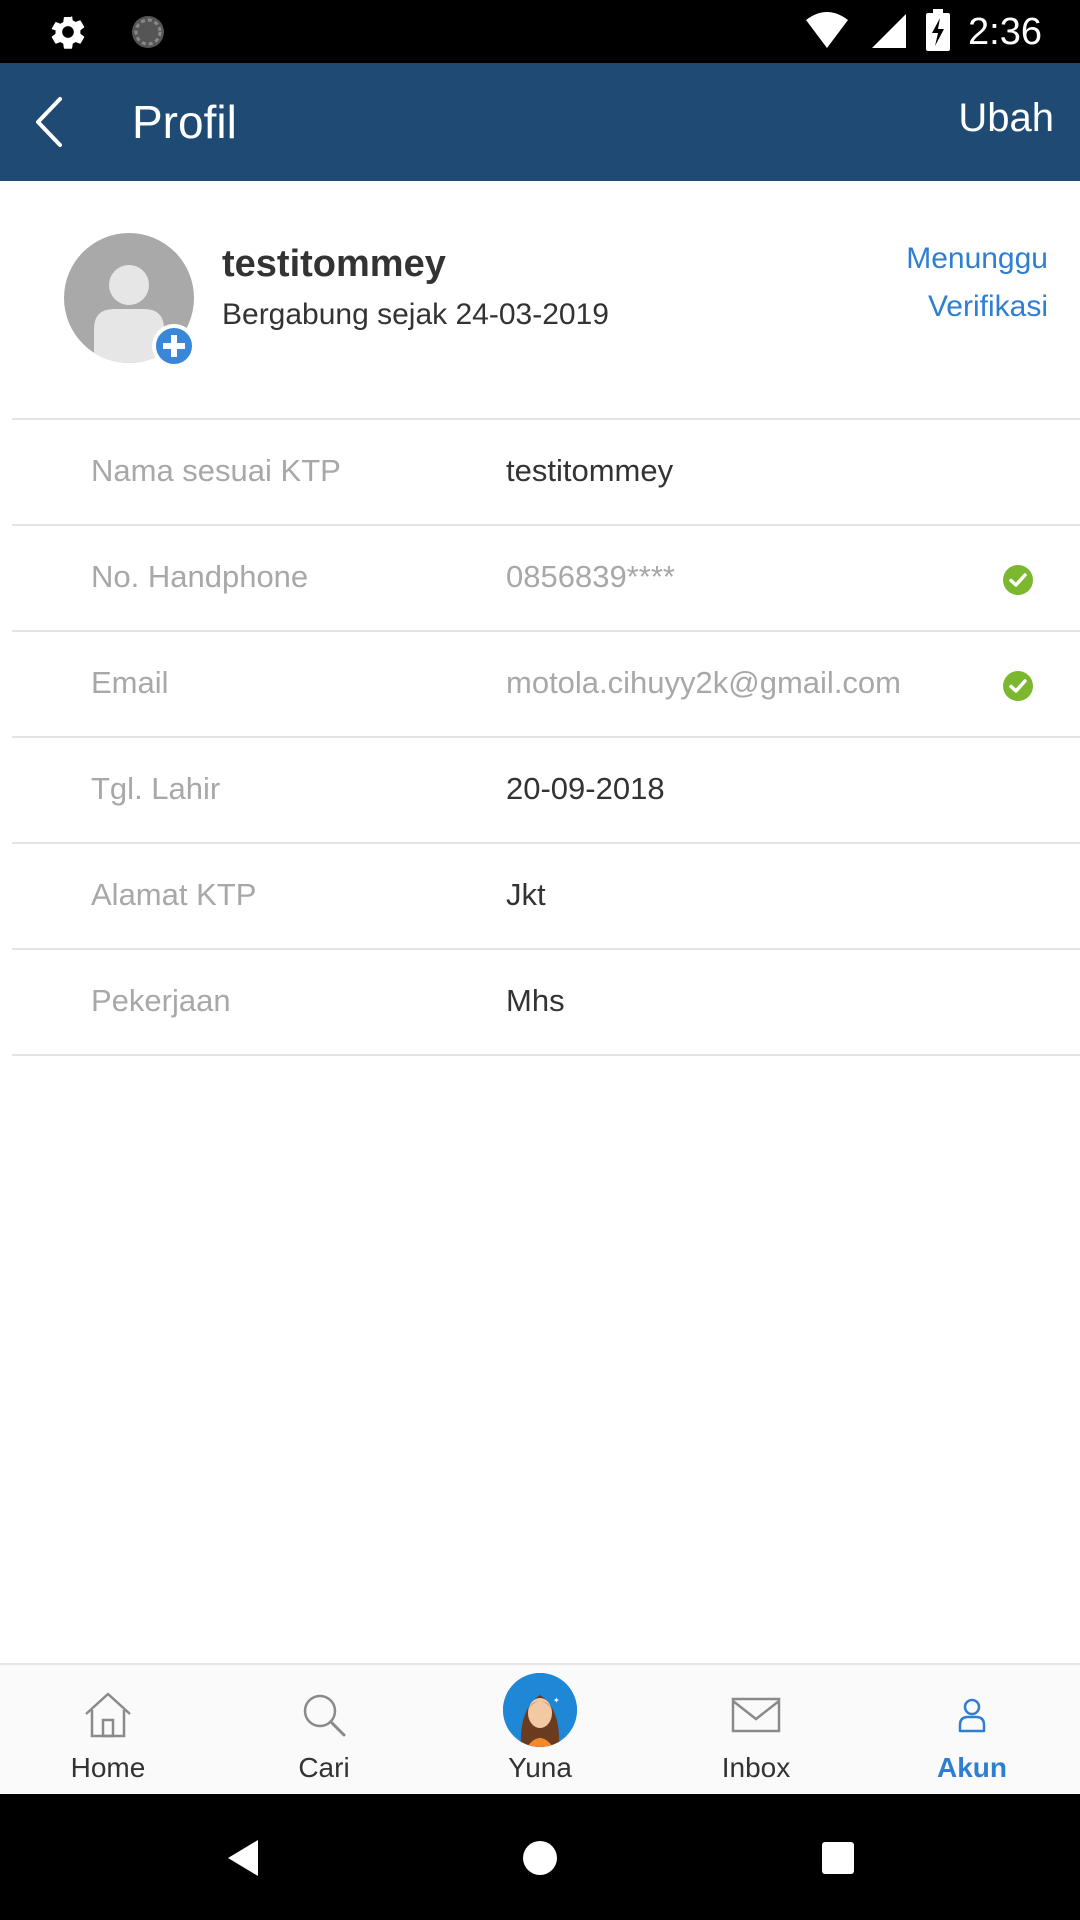  What do you see at coordinates (590, 470) in the screenshot?
I see `info-value: testitommey` at bounding box center [590, 470].